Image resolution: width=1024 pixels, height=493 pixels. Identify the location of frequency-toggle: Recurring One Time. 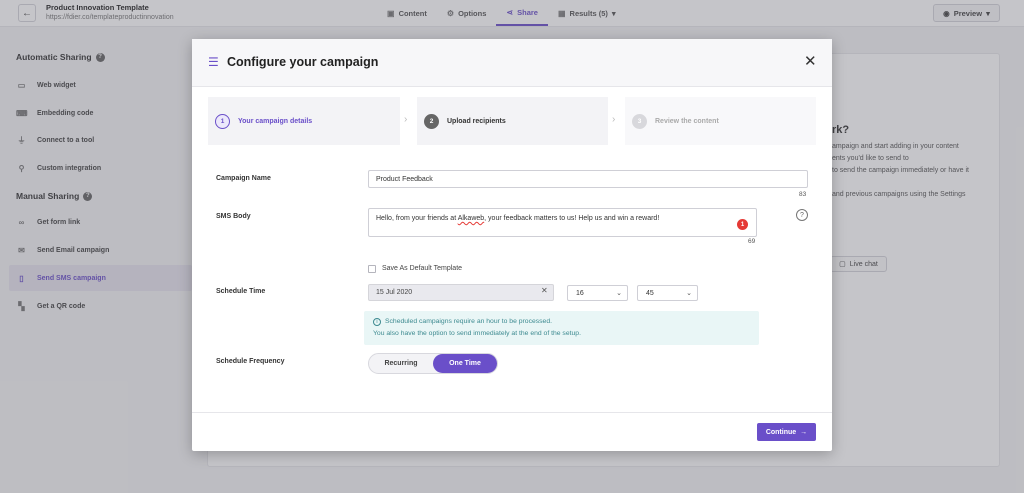
(433, 363).